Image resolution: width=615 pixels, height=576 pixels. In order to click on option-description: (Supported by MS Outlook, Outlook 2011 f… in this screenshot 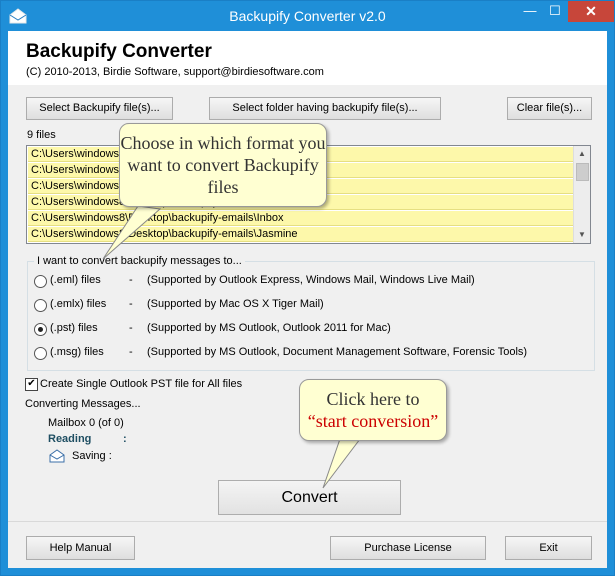, I will do `click(269, 328)`.